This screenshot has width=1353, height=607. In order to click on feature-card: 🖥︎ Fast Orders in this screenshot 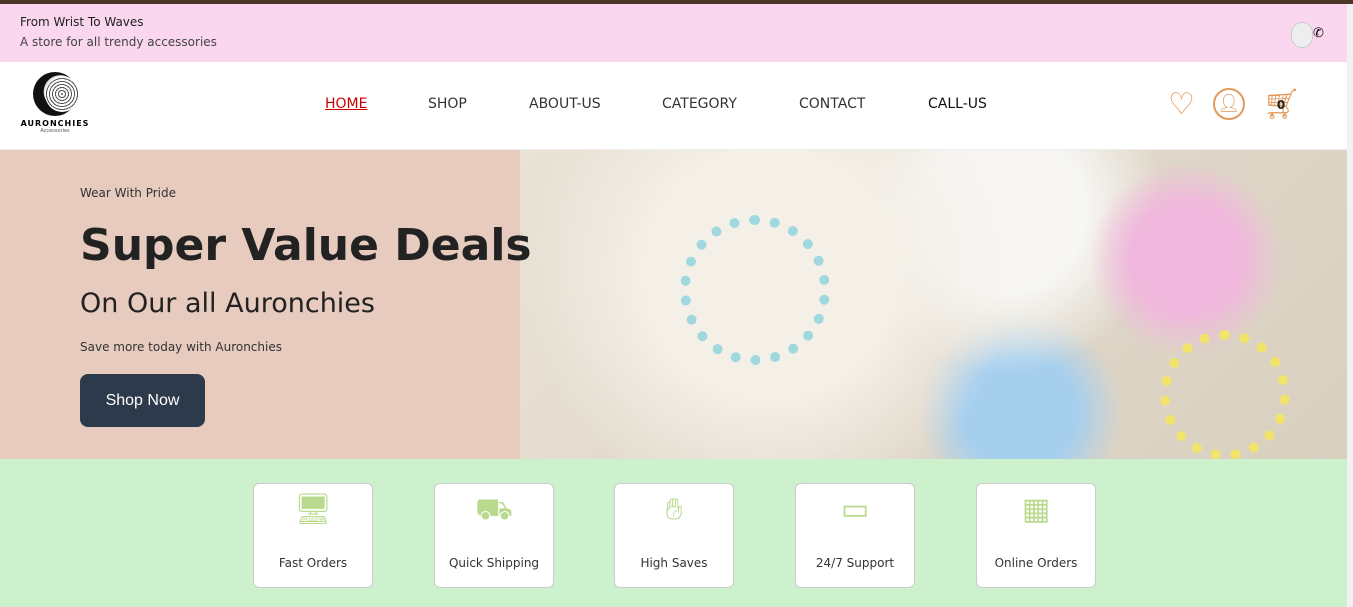, I will do `click(313, 535)`.